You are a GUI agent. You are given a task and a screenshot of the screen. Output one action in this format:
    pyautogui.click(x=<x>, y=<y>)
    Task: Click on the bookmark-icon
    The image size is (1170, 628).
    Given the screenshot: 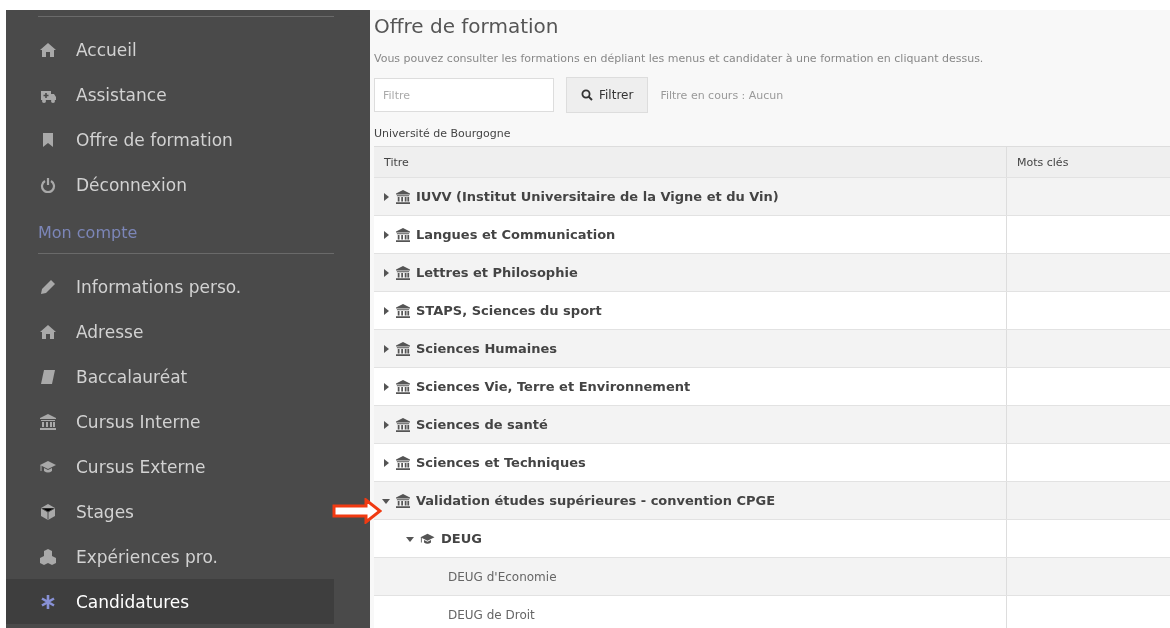 What is the action you would take?
    pyautogui.click(x=48, y=139)
    